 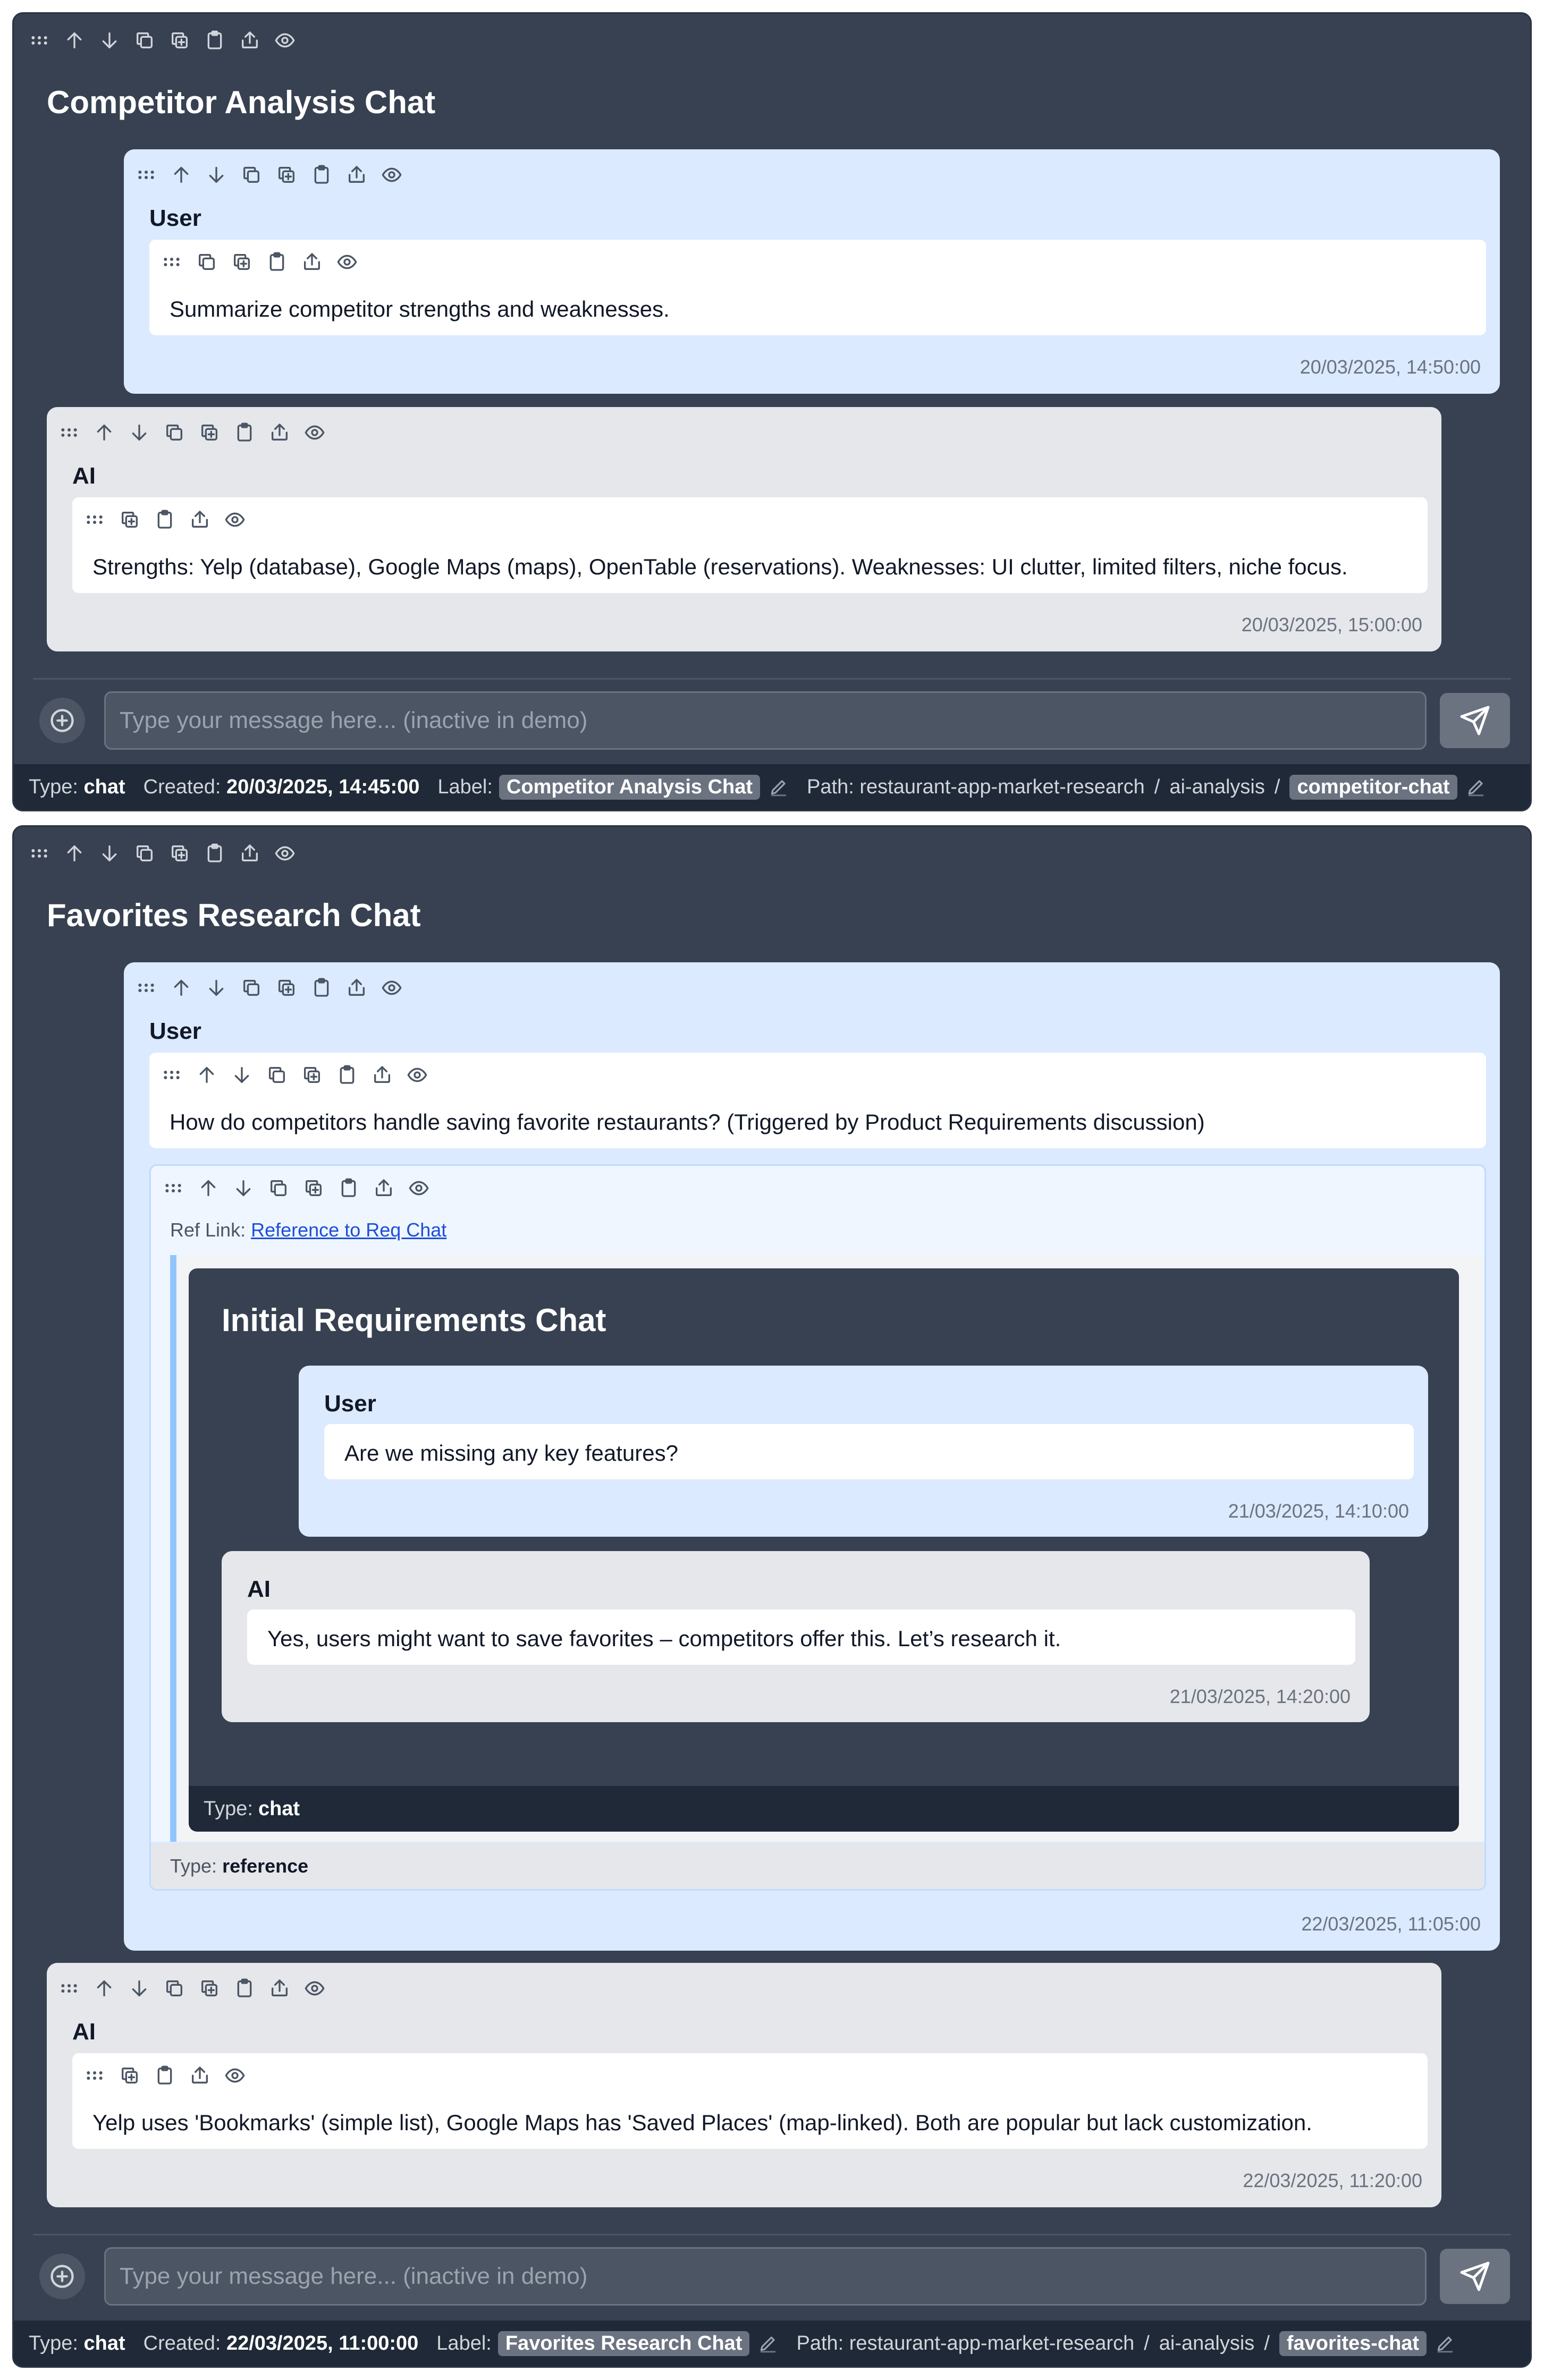 I want to click on ref-link: Reference to Req Chat, so click(x=348, y=1230).